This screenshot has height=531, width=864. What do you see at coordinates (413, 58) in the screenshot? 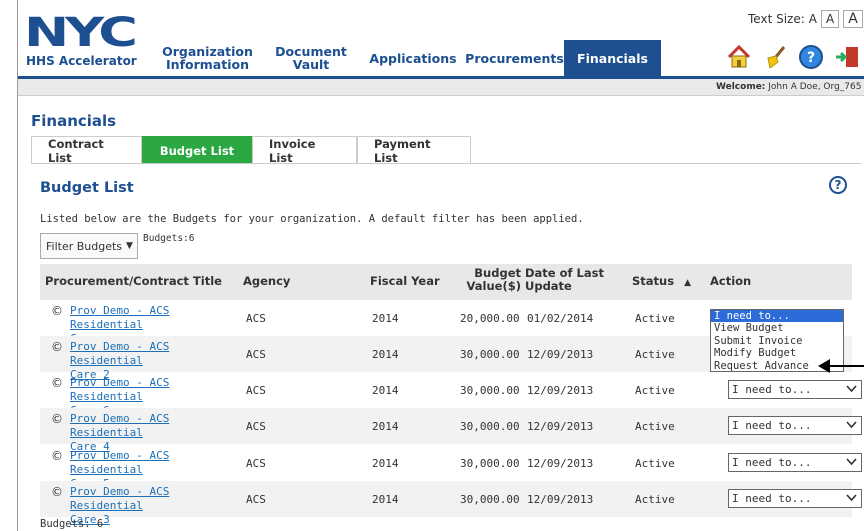
I see `nav-applications: Applications` at bounding box center [413, 58].